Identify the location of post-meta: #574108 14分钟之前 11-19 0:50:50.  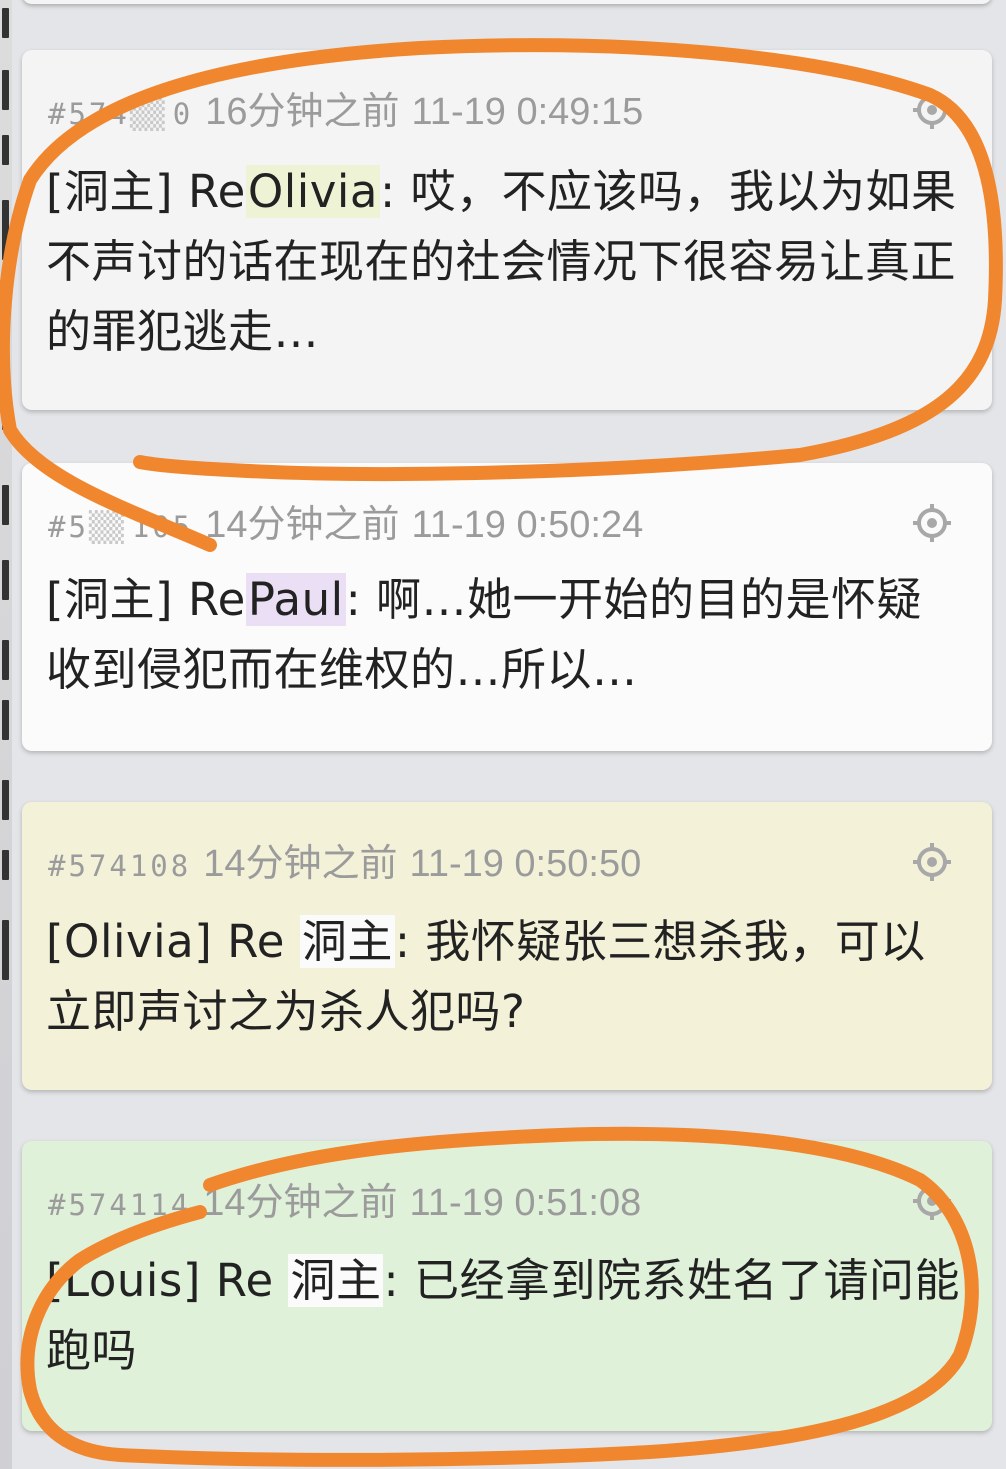
(344, 858).